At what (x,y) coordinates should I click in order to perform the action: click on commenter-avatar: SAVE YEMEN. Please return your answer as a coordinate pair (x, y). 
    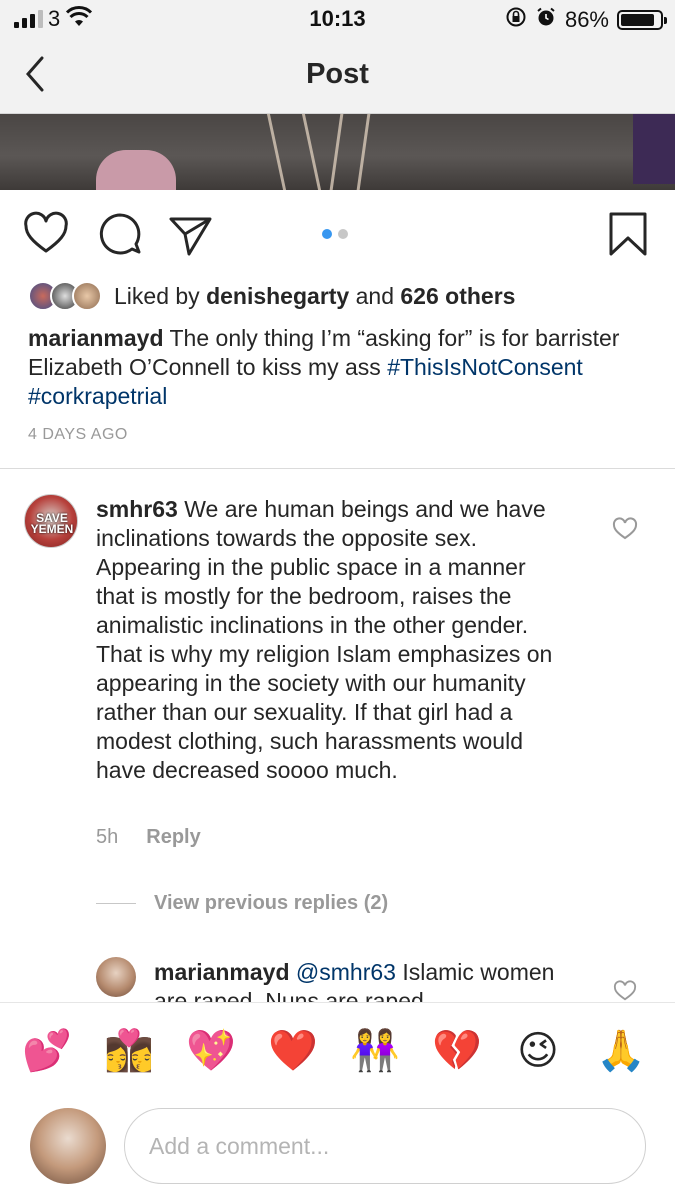
    Looking at the image, I should click on (51, 521).